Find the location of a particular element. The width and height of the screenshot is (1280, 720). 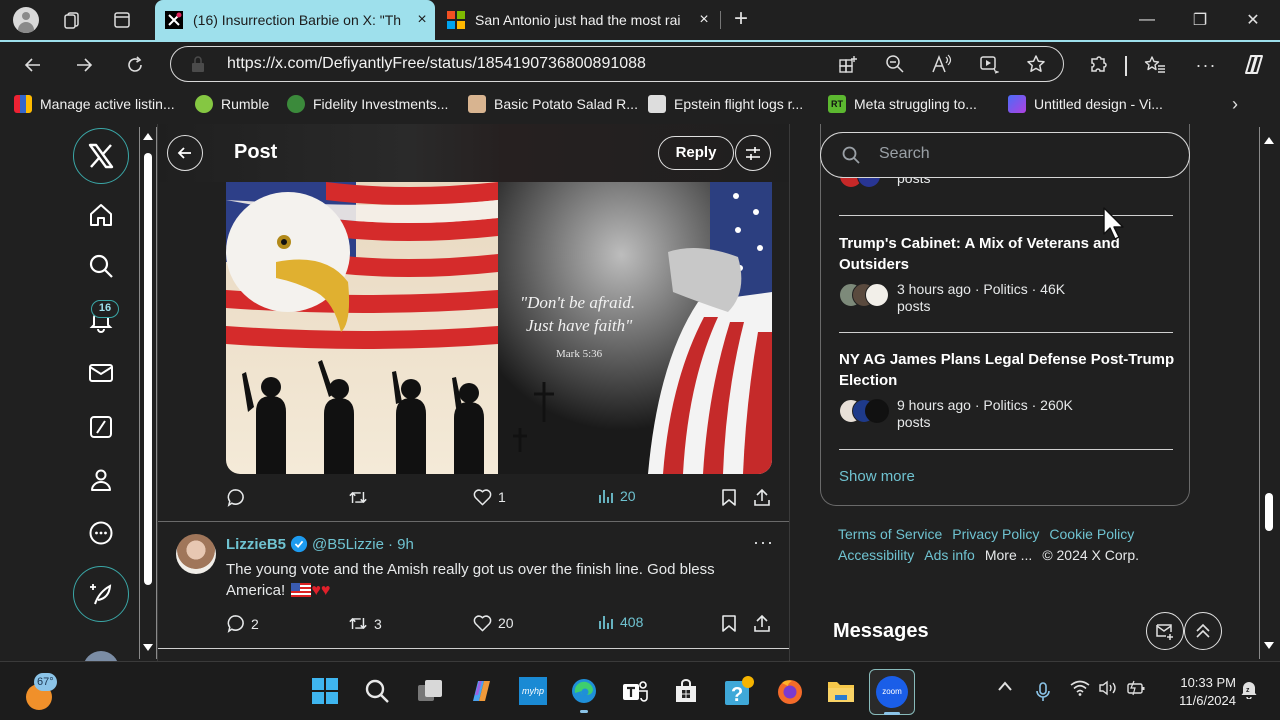

volume-indicator is located at coordinates (1108, 688).